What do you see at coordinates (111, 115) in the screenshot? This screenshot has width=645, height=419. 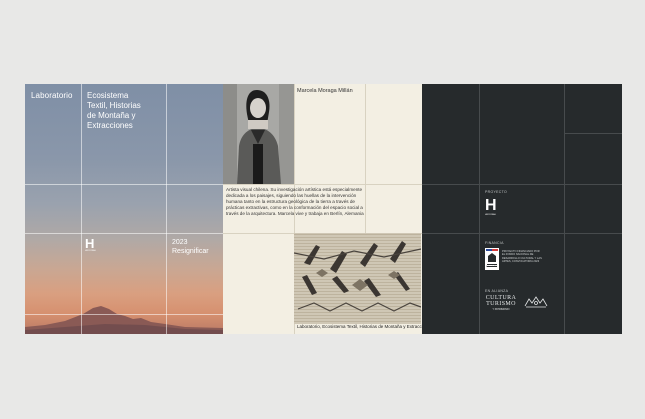 I see `title-line: de Montaña y` at bounding box center [111, 115].